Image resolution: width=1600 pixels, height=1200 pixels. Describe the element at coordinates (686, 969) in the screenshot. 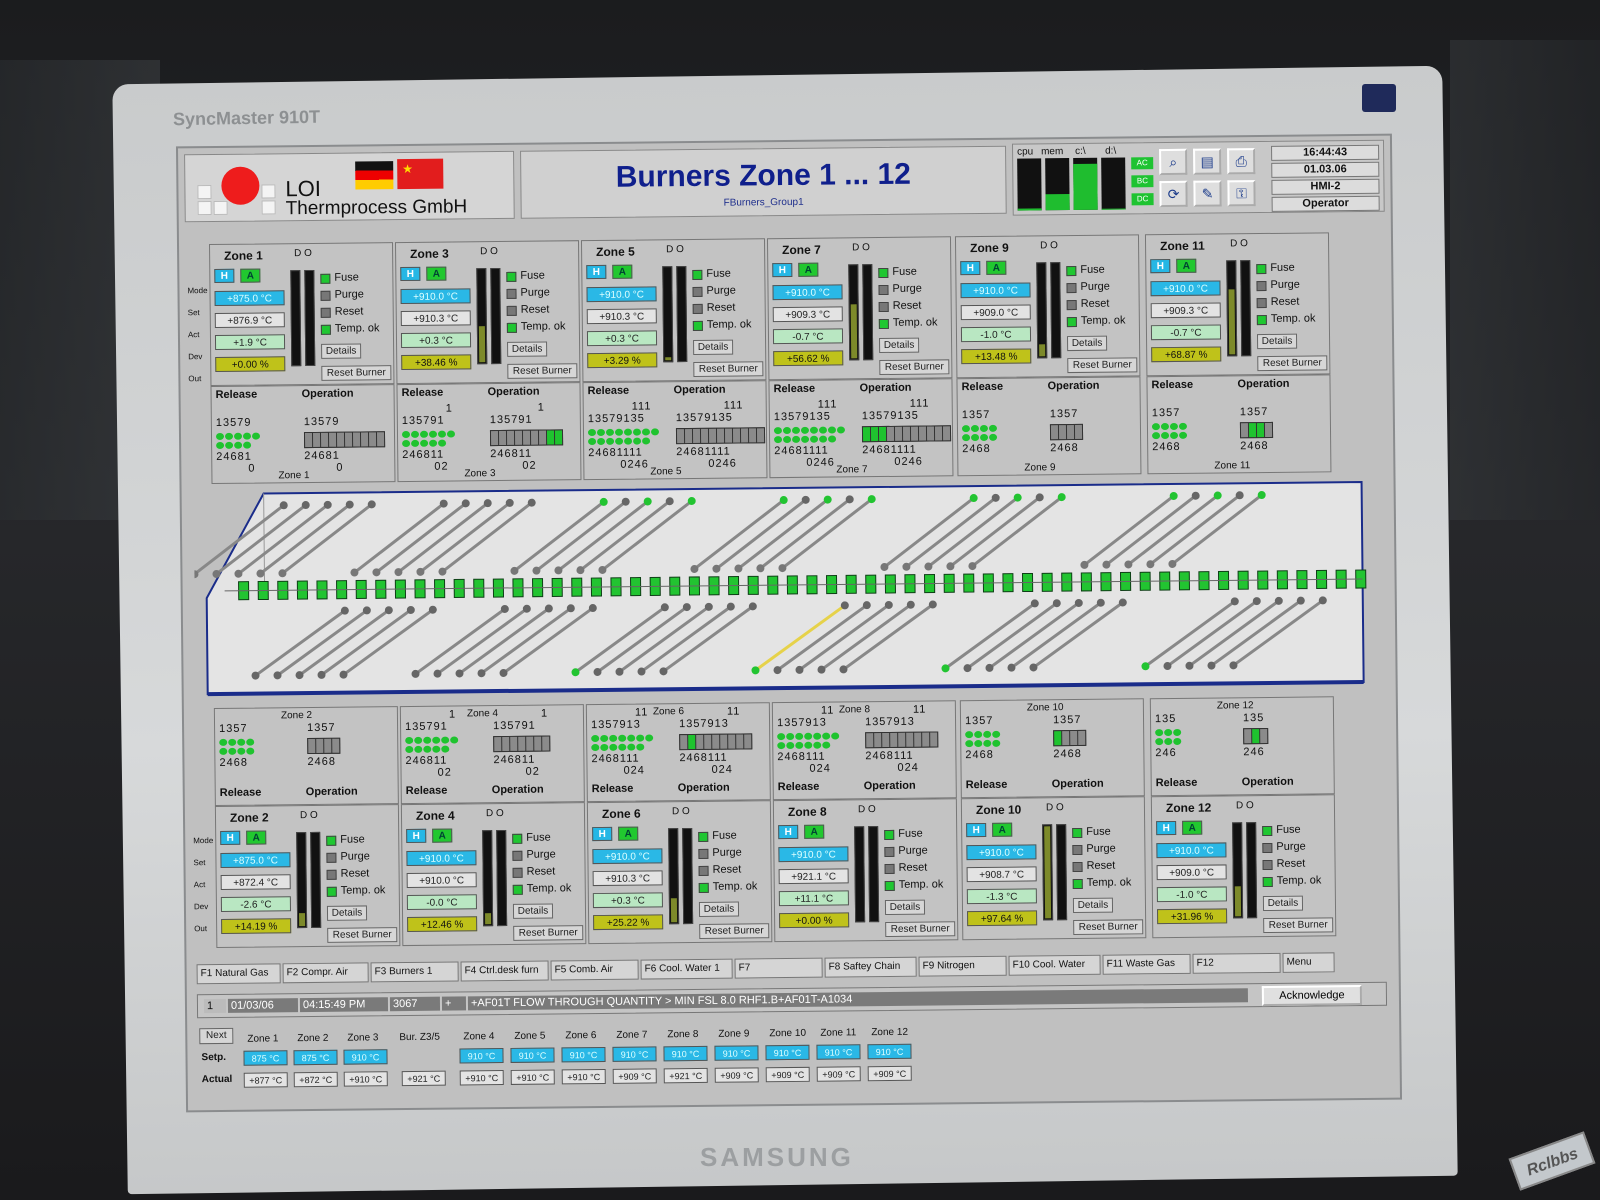

I see `fkey-6: F6 Cool. Water 1` at that location.